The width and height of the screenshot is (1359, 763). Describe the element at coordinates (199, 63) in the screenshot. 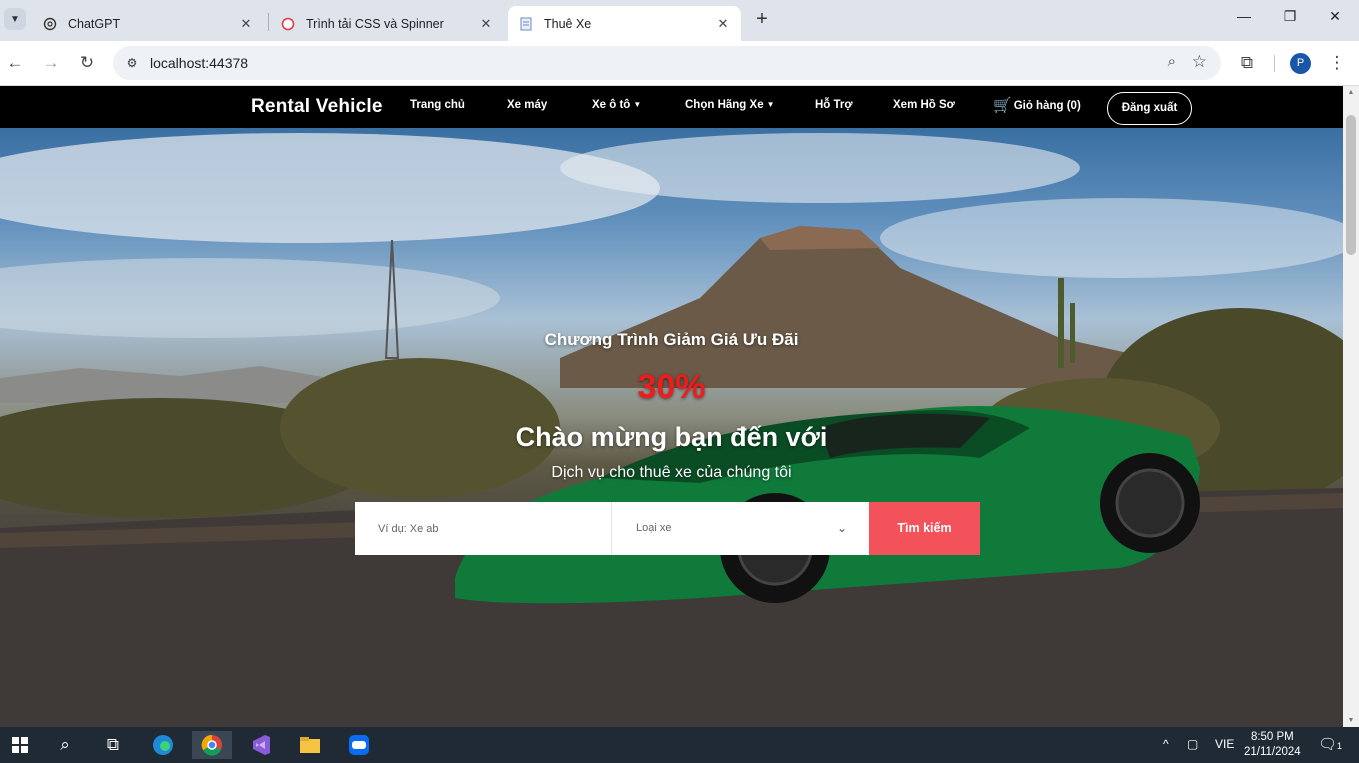

I see `url-text: localhost:44378` at that location.